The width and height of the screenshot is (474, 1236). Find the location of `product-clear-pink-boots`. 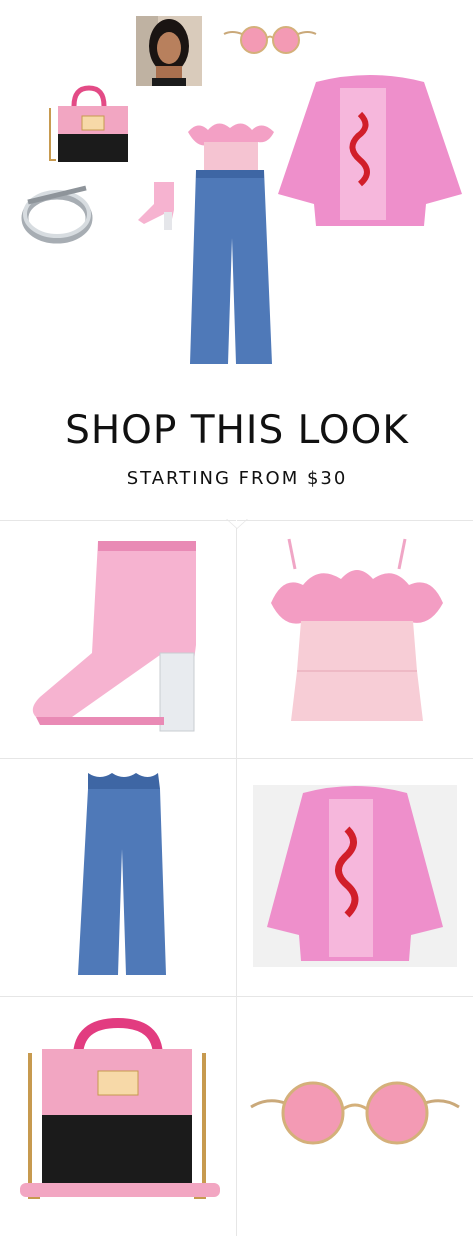

product-clear-pink-boots is located at coordinates (118, 638).